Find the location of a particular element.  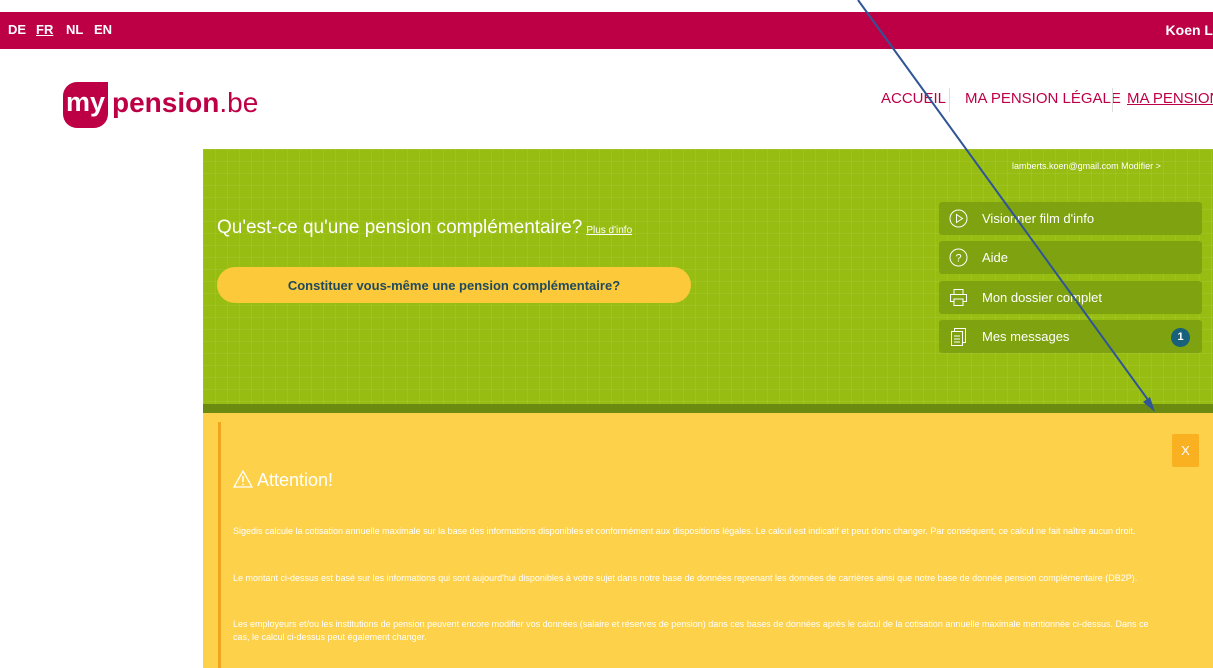

language-nl-link: NL is located at coordinates (74, 29).